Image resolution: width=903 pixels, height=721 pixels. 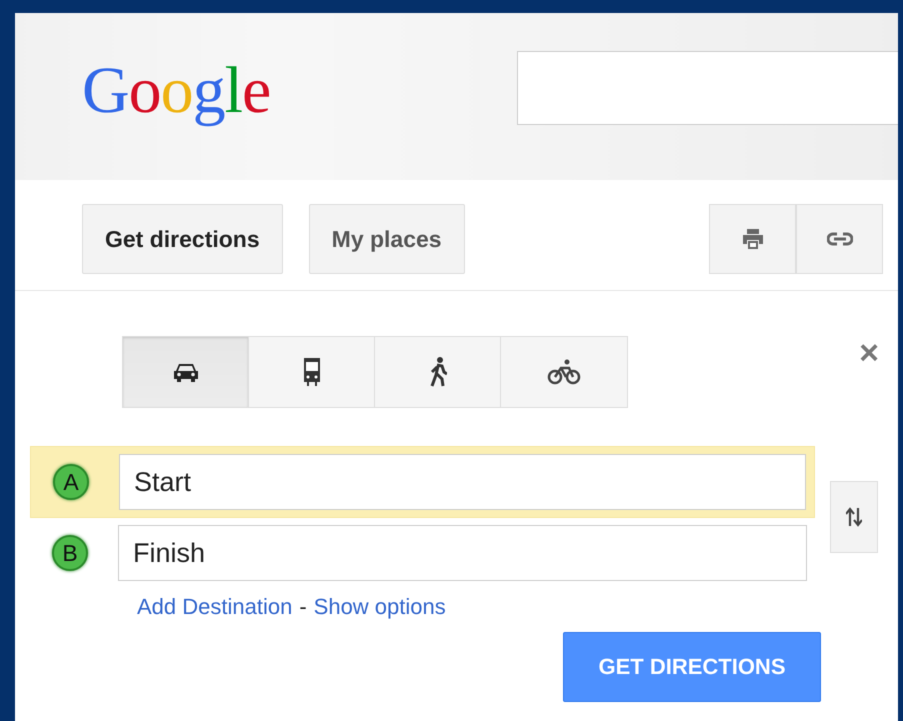 I want to click on waypoint-field: Start, so click(x=462, y=482).